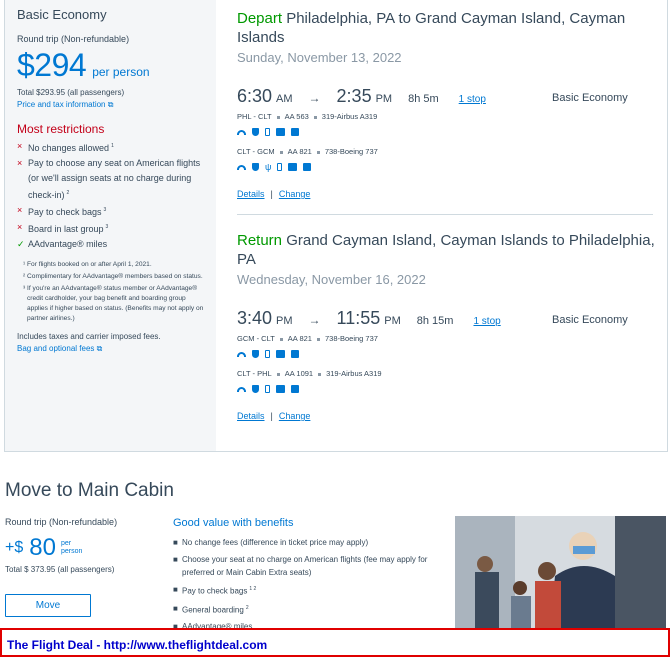  I want to click on segment-info: CLT - PHL AA 1091 319-Airbus A319, so click(309, 373).